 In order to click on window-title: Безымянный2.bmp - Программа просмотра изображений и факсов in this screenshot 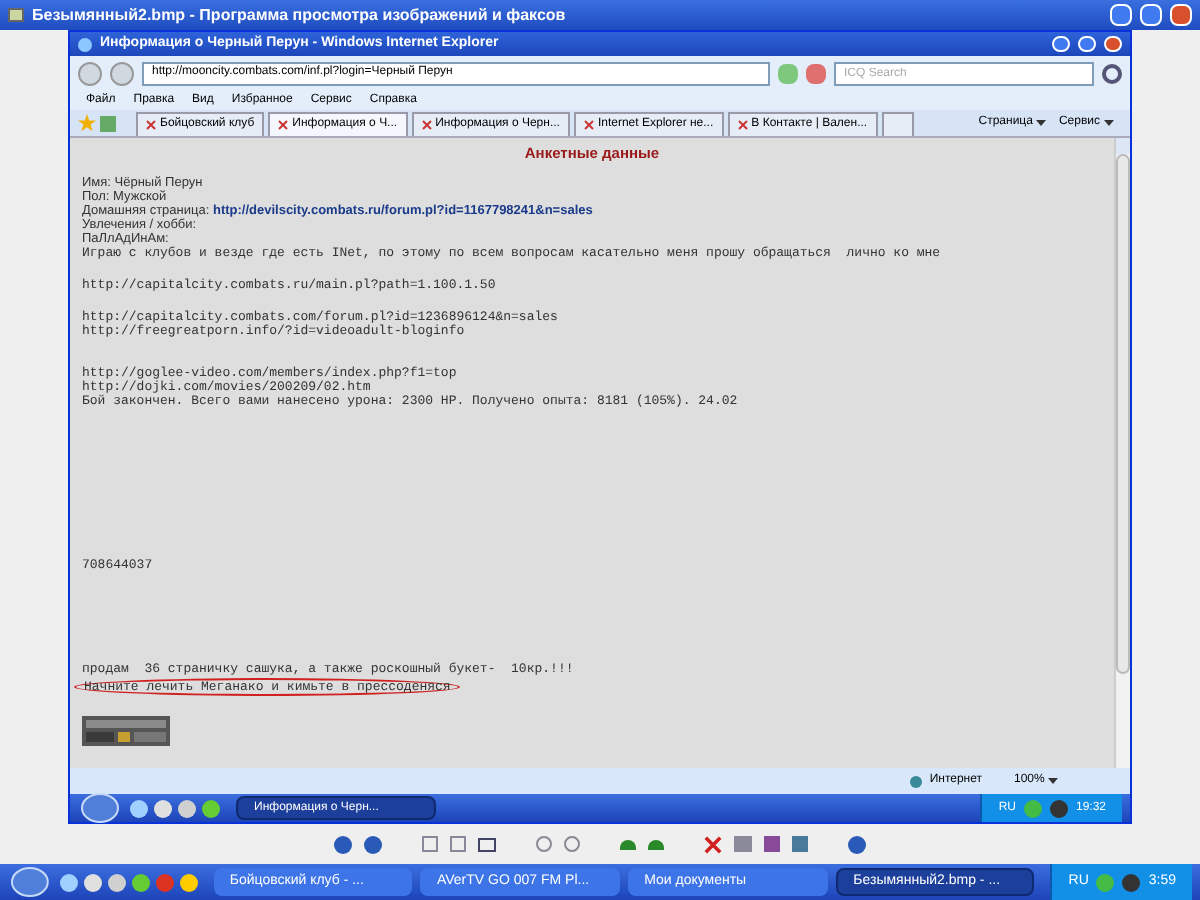, I will do `click(299, 15)`.